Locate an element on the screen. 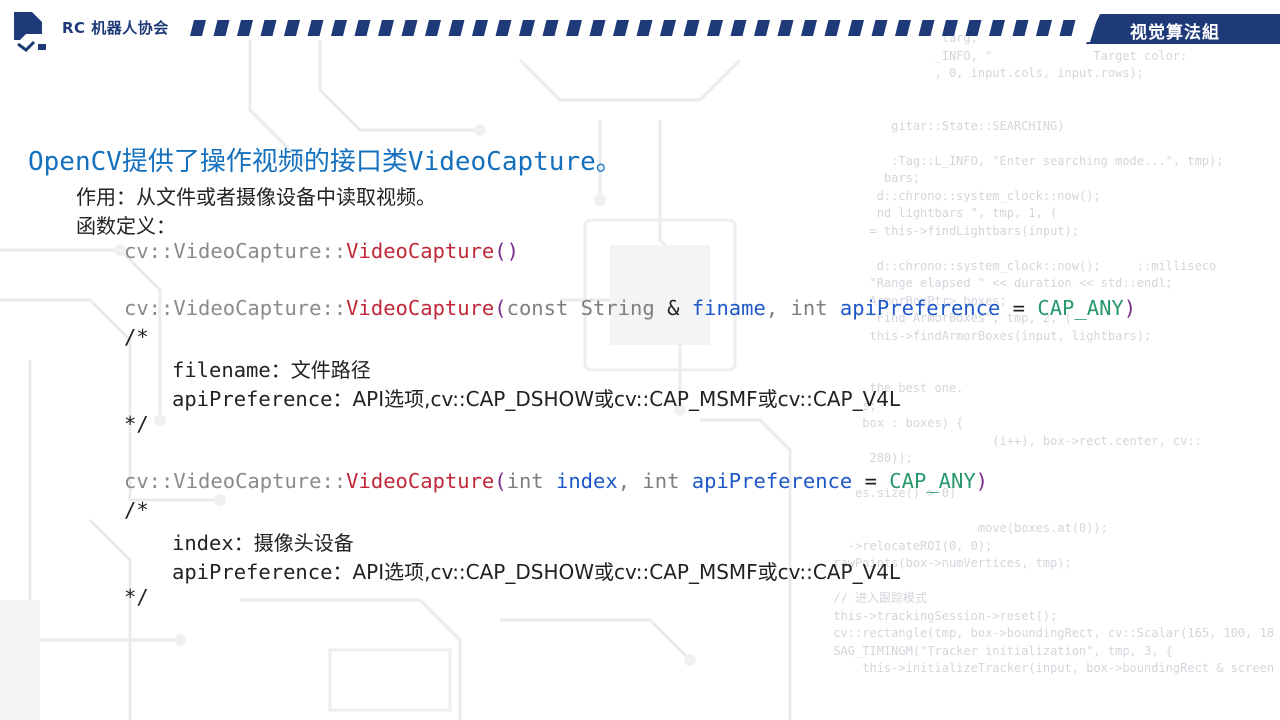 This screenshot has height=720, width=1280. comment-line: index：摄像头设备 is located at coordinates (263, 541).